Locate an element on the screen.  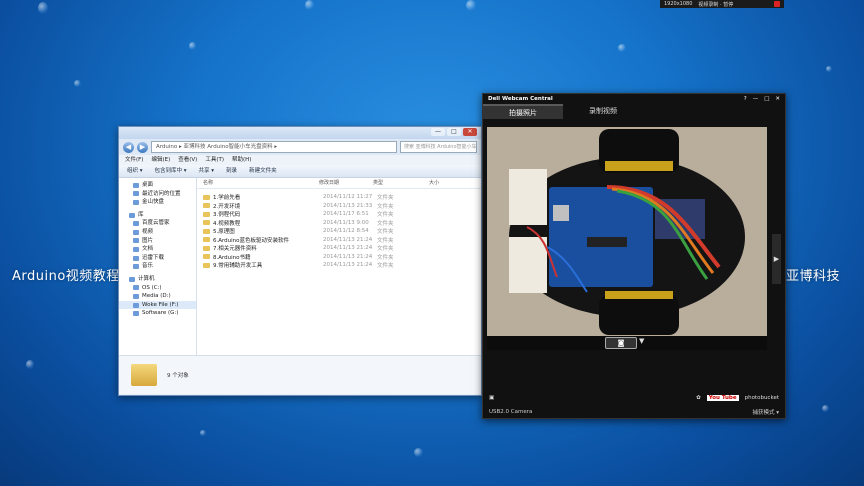
file-row: 5.原理图 2014/11/12 8:54 文件夹 is located at coordinates (339, 231).